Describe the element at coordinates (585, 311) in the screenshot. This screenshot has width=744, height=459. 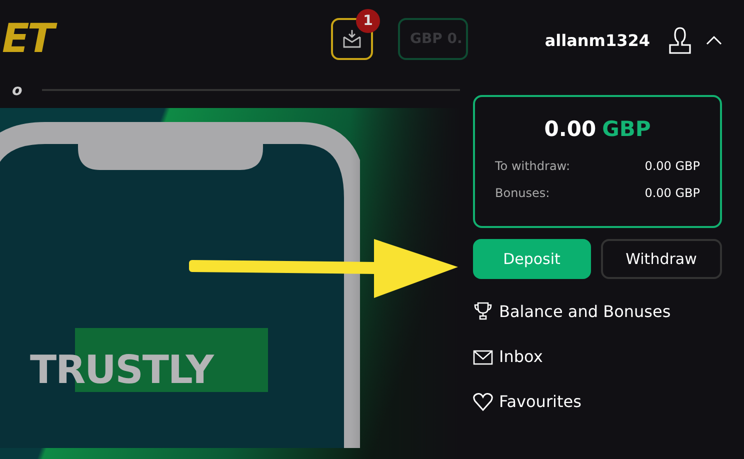
I see `menu-item: Balance and Bonuses` at that location.